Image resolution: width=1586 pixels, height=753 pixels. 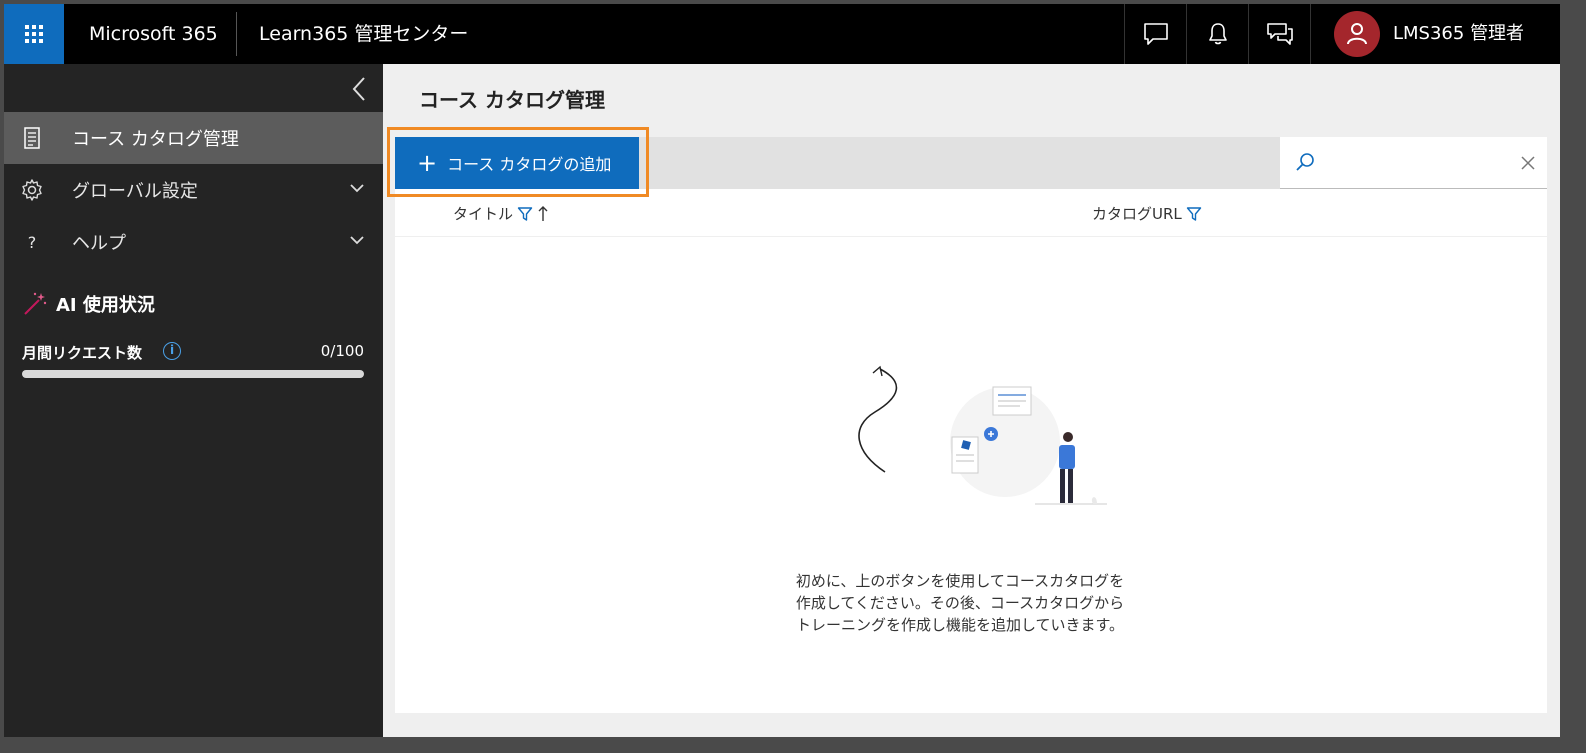 I want to click on ai-usage-heading: AI 使用状況, so click(x=88, y=304).